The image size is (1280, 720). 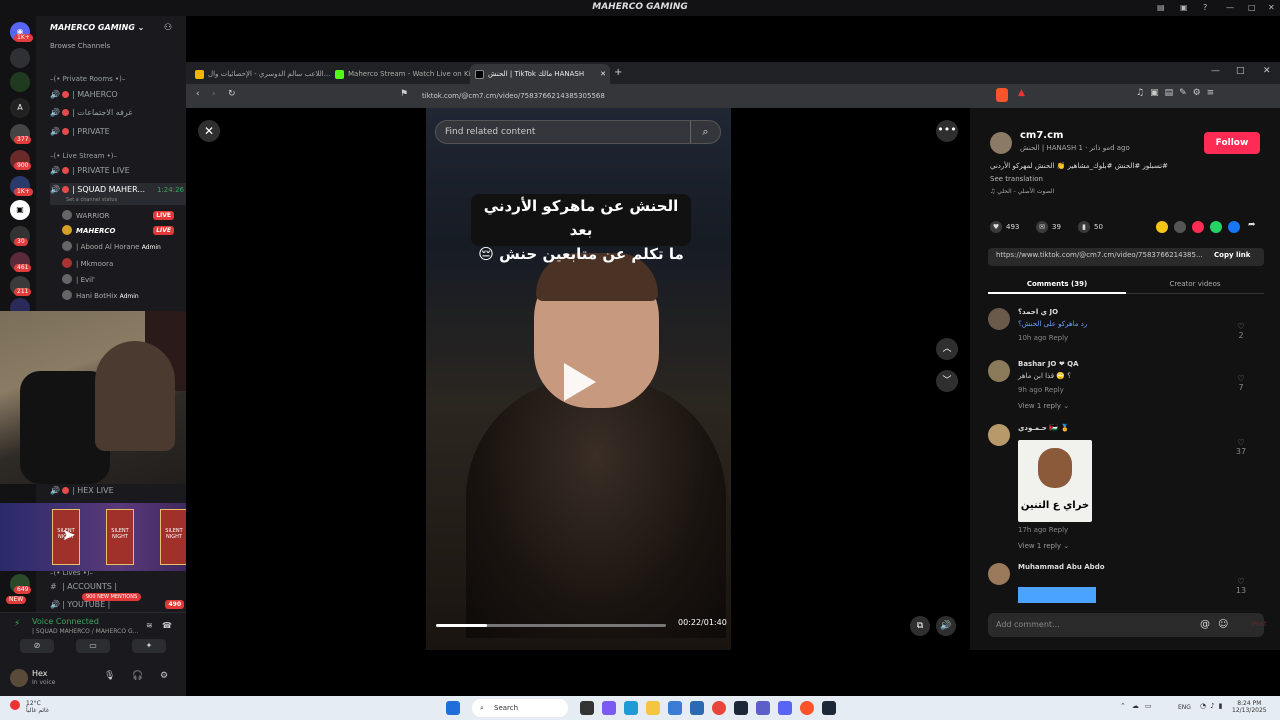 I want to click on channel-meeting: 🔊 | غرفه الاجتماعات, so click(x=120, y=113).